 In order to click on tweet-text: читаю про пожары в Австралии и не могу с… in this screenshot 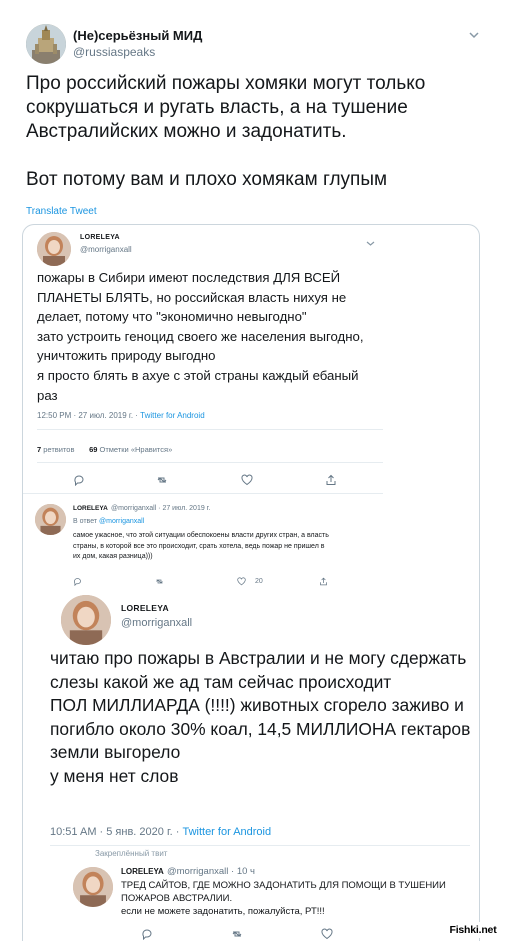, I will do `click(260, 717)`.